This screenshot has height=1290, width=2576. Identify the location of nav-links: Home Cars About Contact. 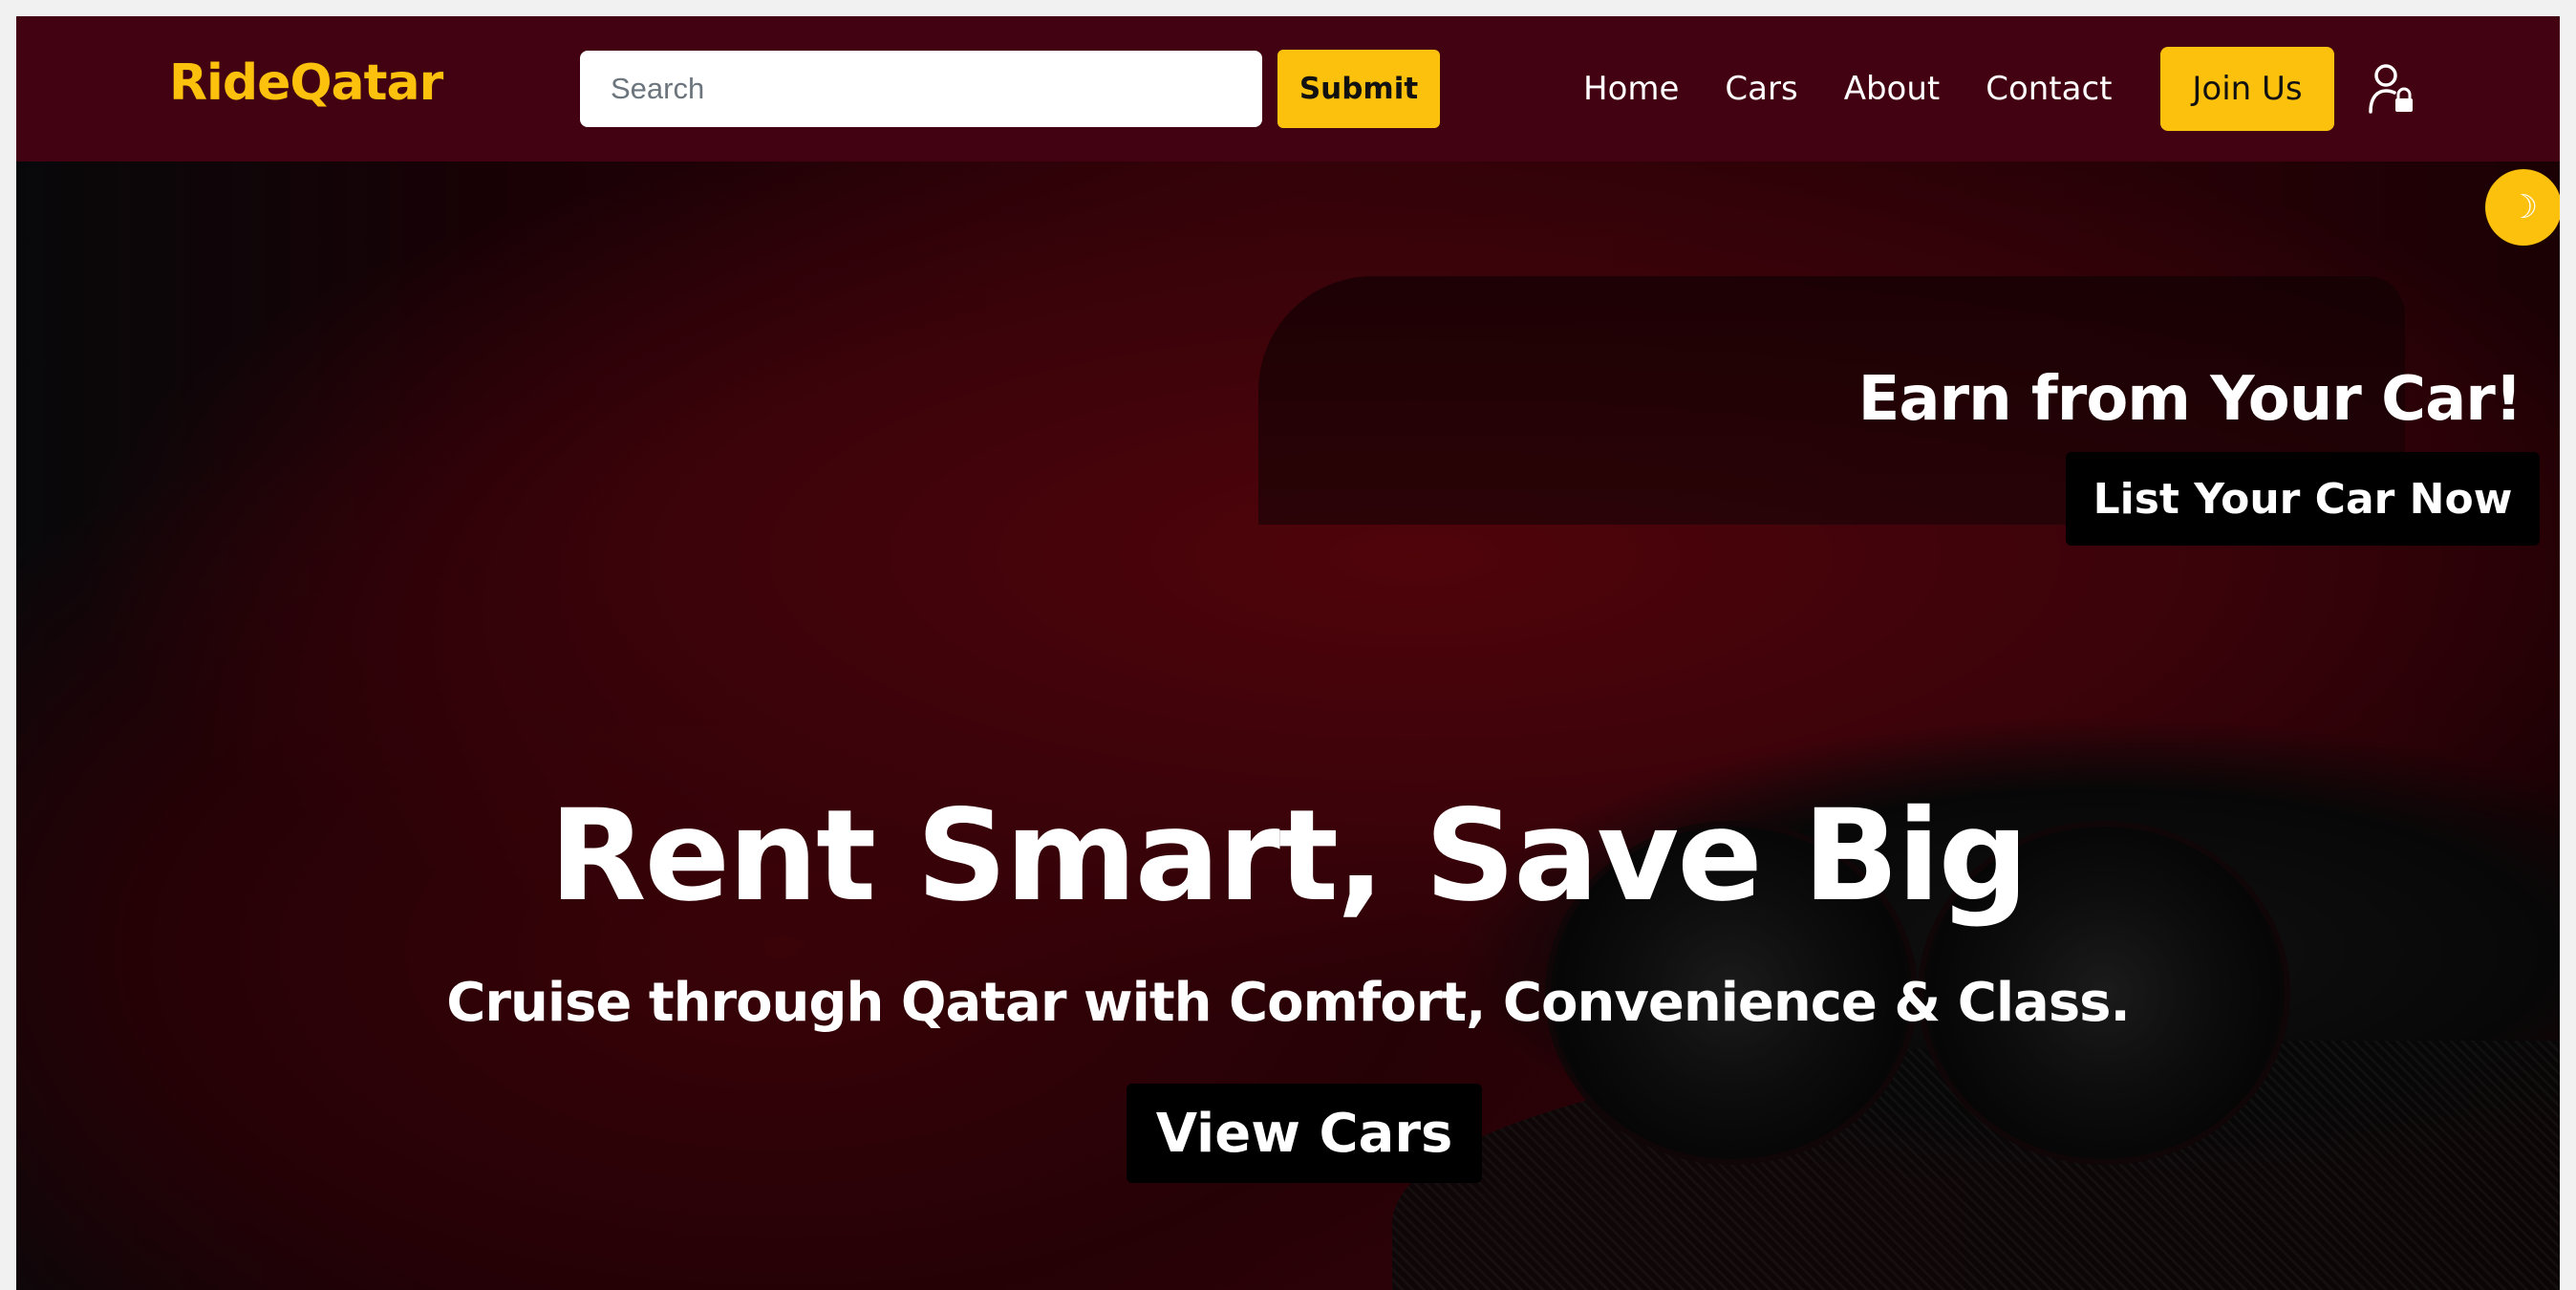
(1848, 88).